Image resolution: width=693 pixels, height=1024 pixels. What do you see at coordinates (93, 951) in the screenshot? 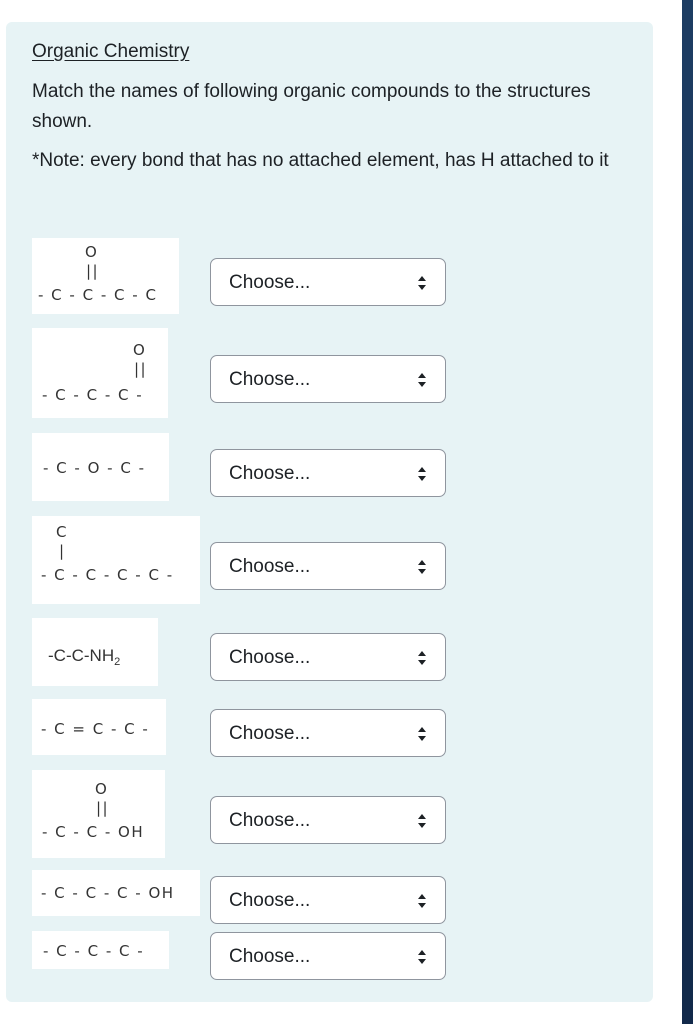
I see `structure-9-chain: - C - C - C -` at bounding box center [93, 951].